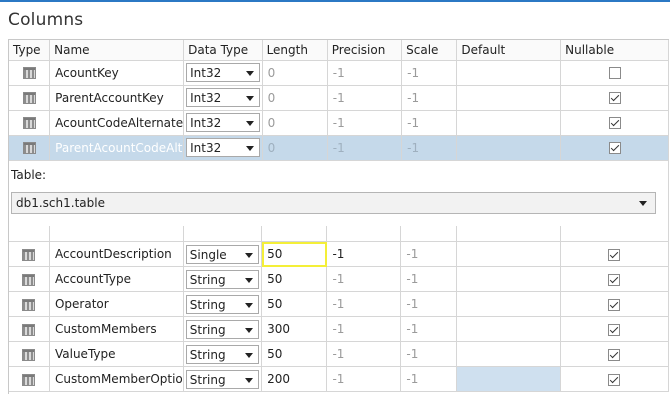 This screenshot has width=670, height=394. Describe the element at coordinates (117, 50) in the screenshot. I see `header-name: Name` at that location.